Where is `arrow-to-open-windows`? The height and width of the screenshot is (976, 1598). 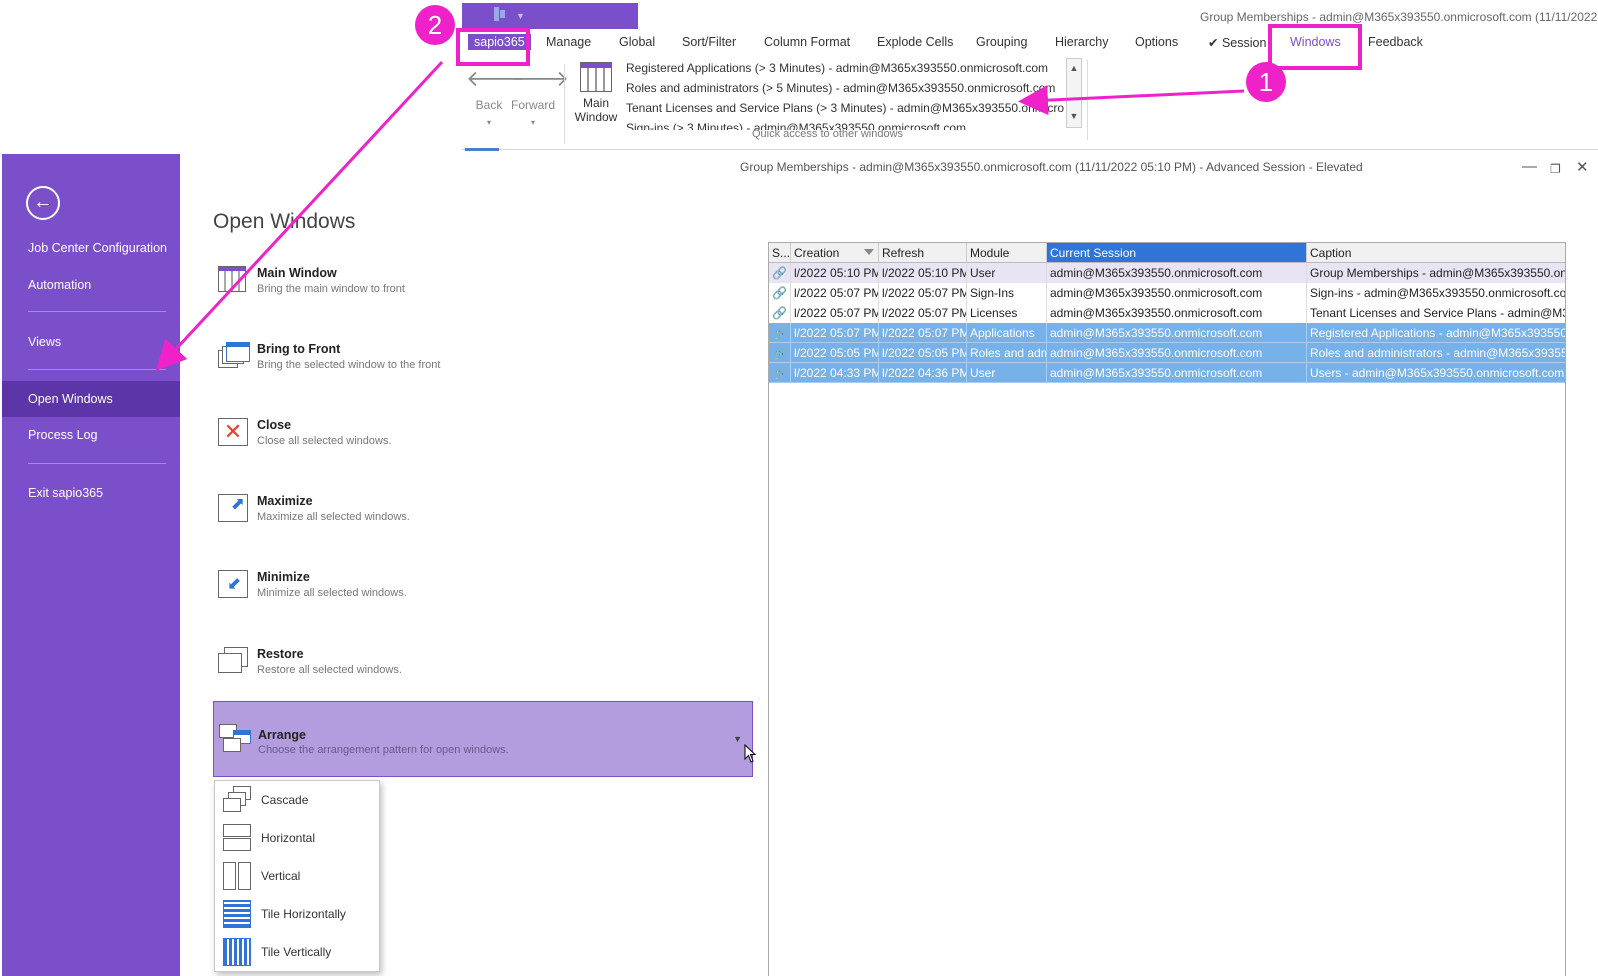
arrow-to-open-windows is located at coordinates (299, 215).